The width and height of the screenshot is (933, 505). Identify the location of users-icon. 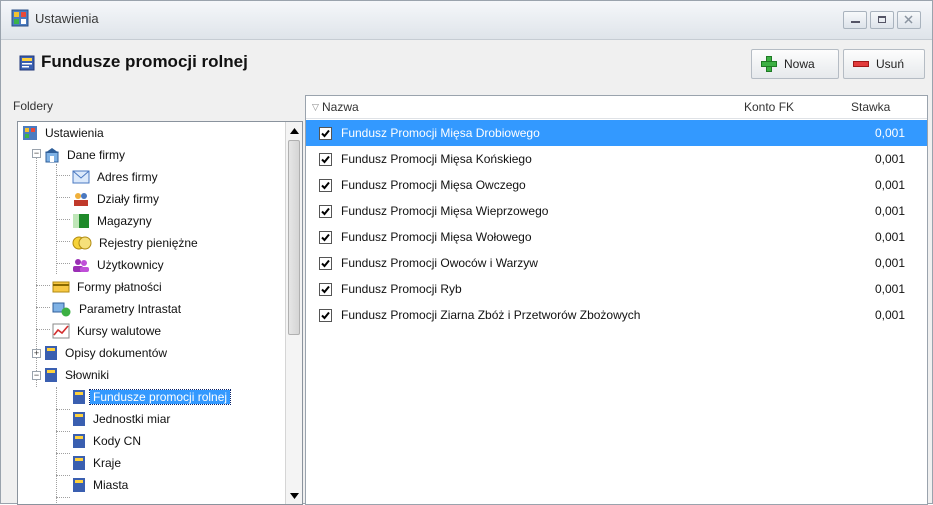
(81, 265).